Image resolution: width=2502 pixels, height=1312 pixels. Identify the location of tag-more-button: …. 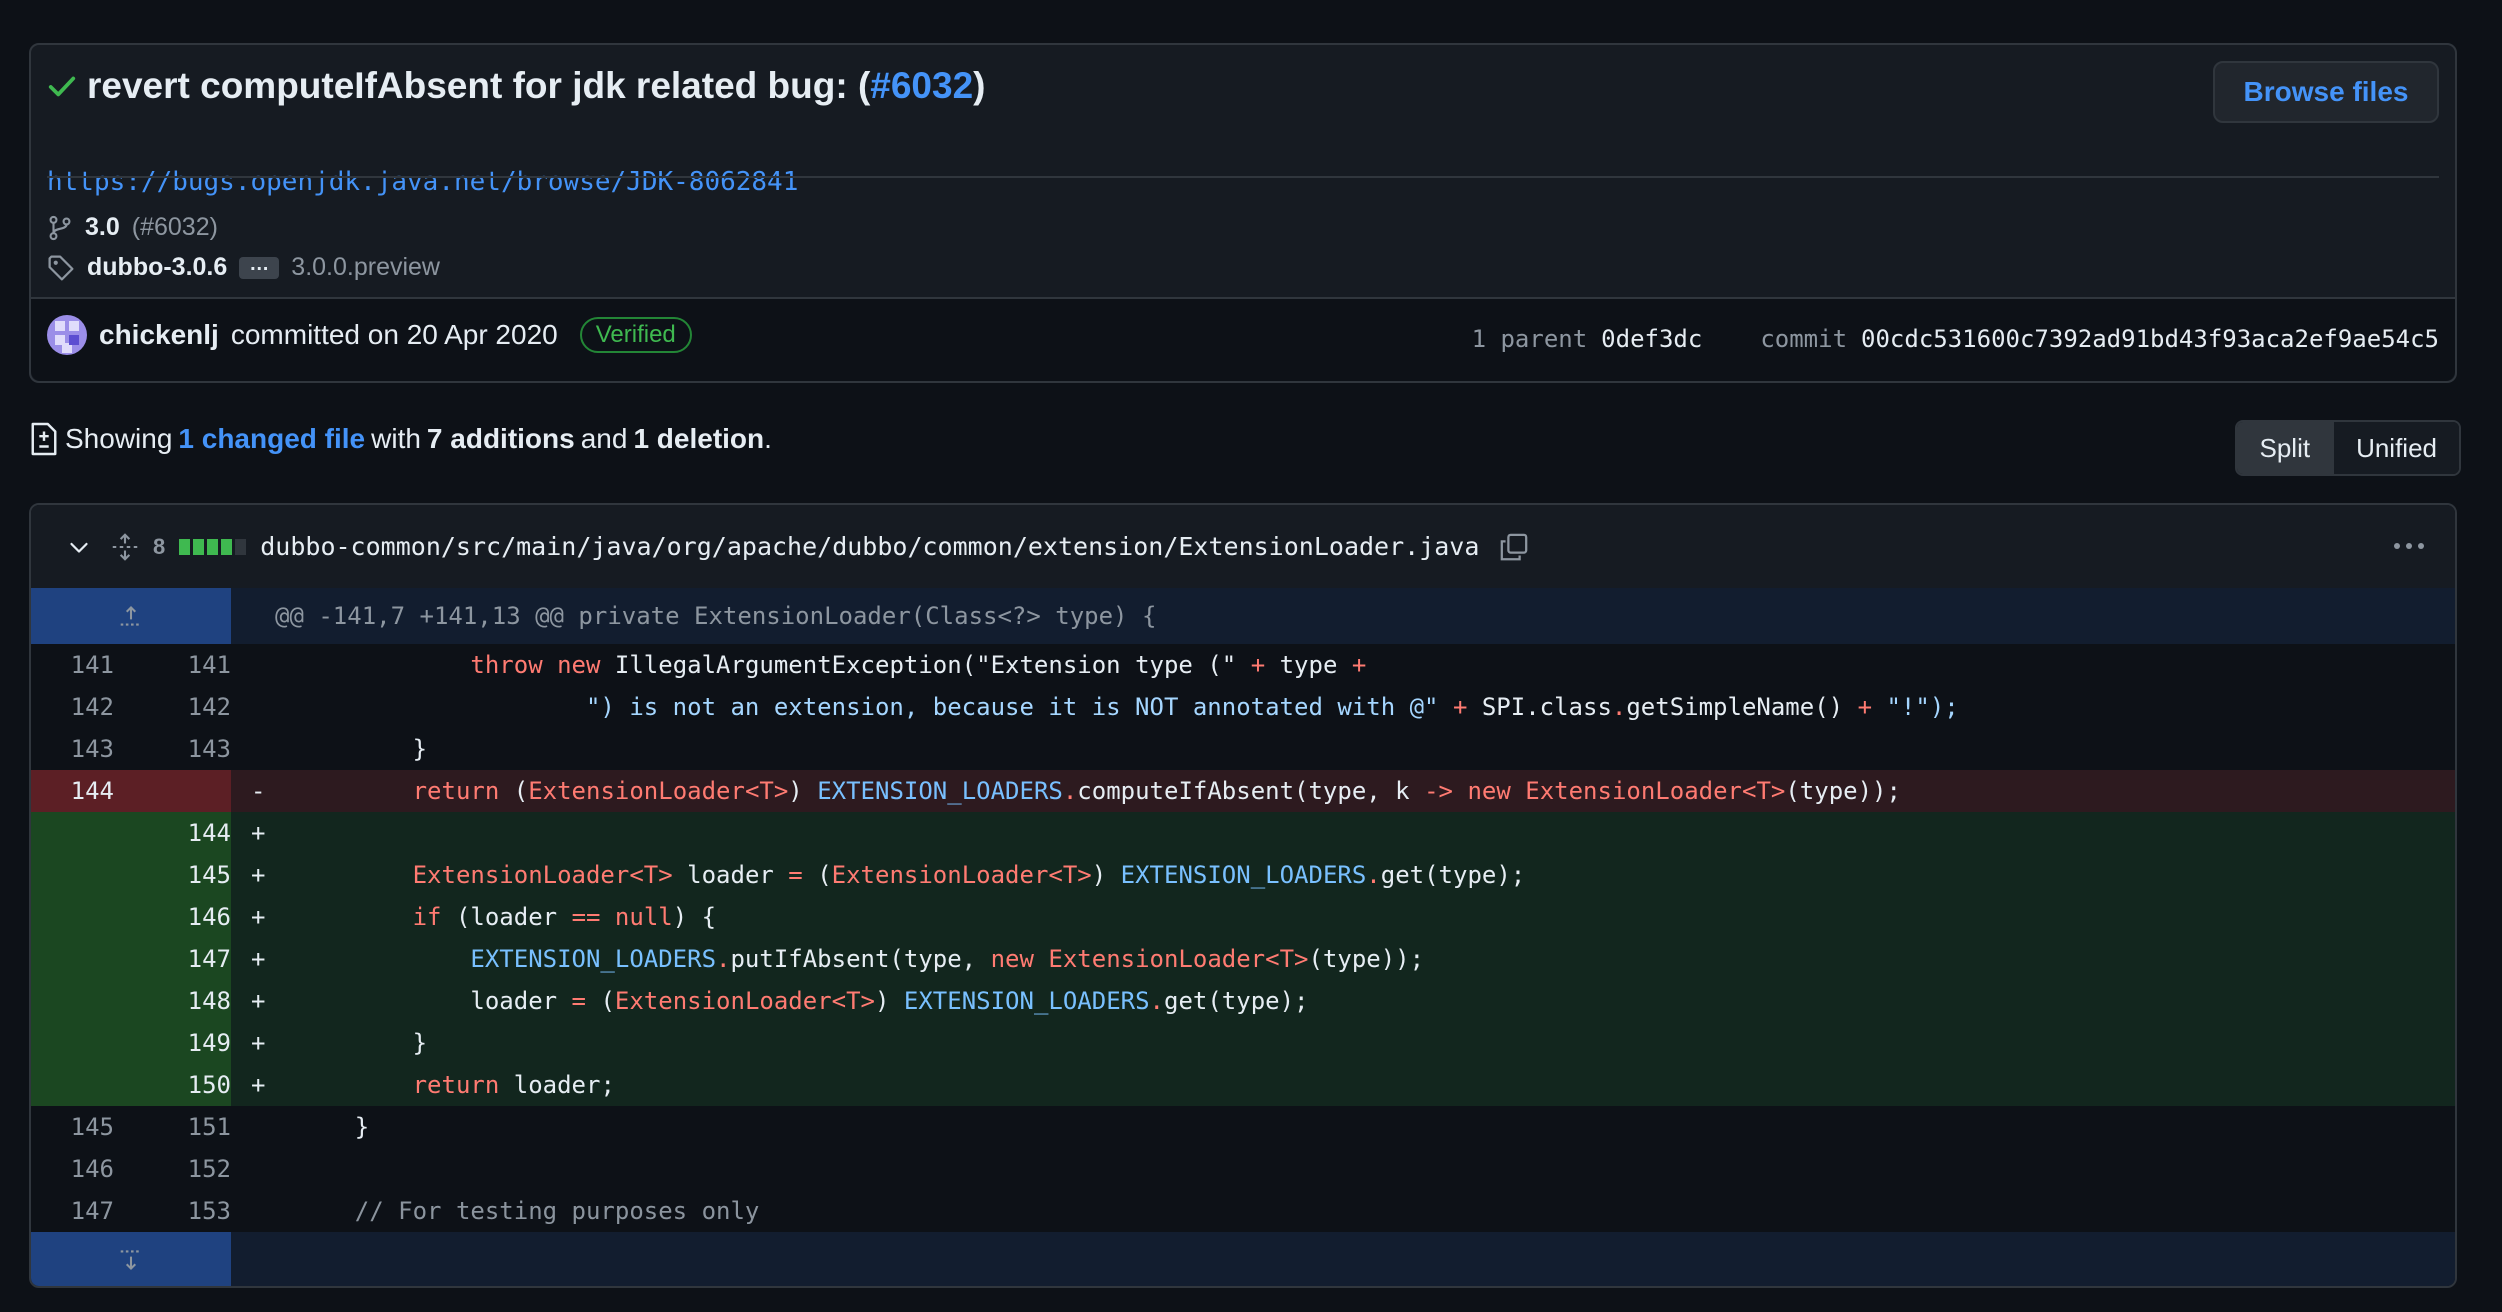
(259, 266).